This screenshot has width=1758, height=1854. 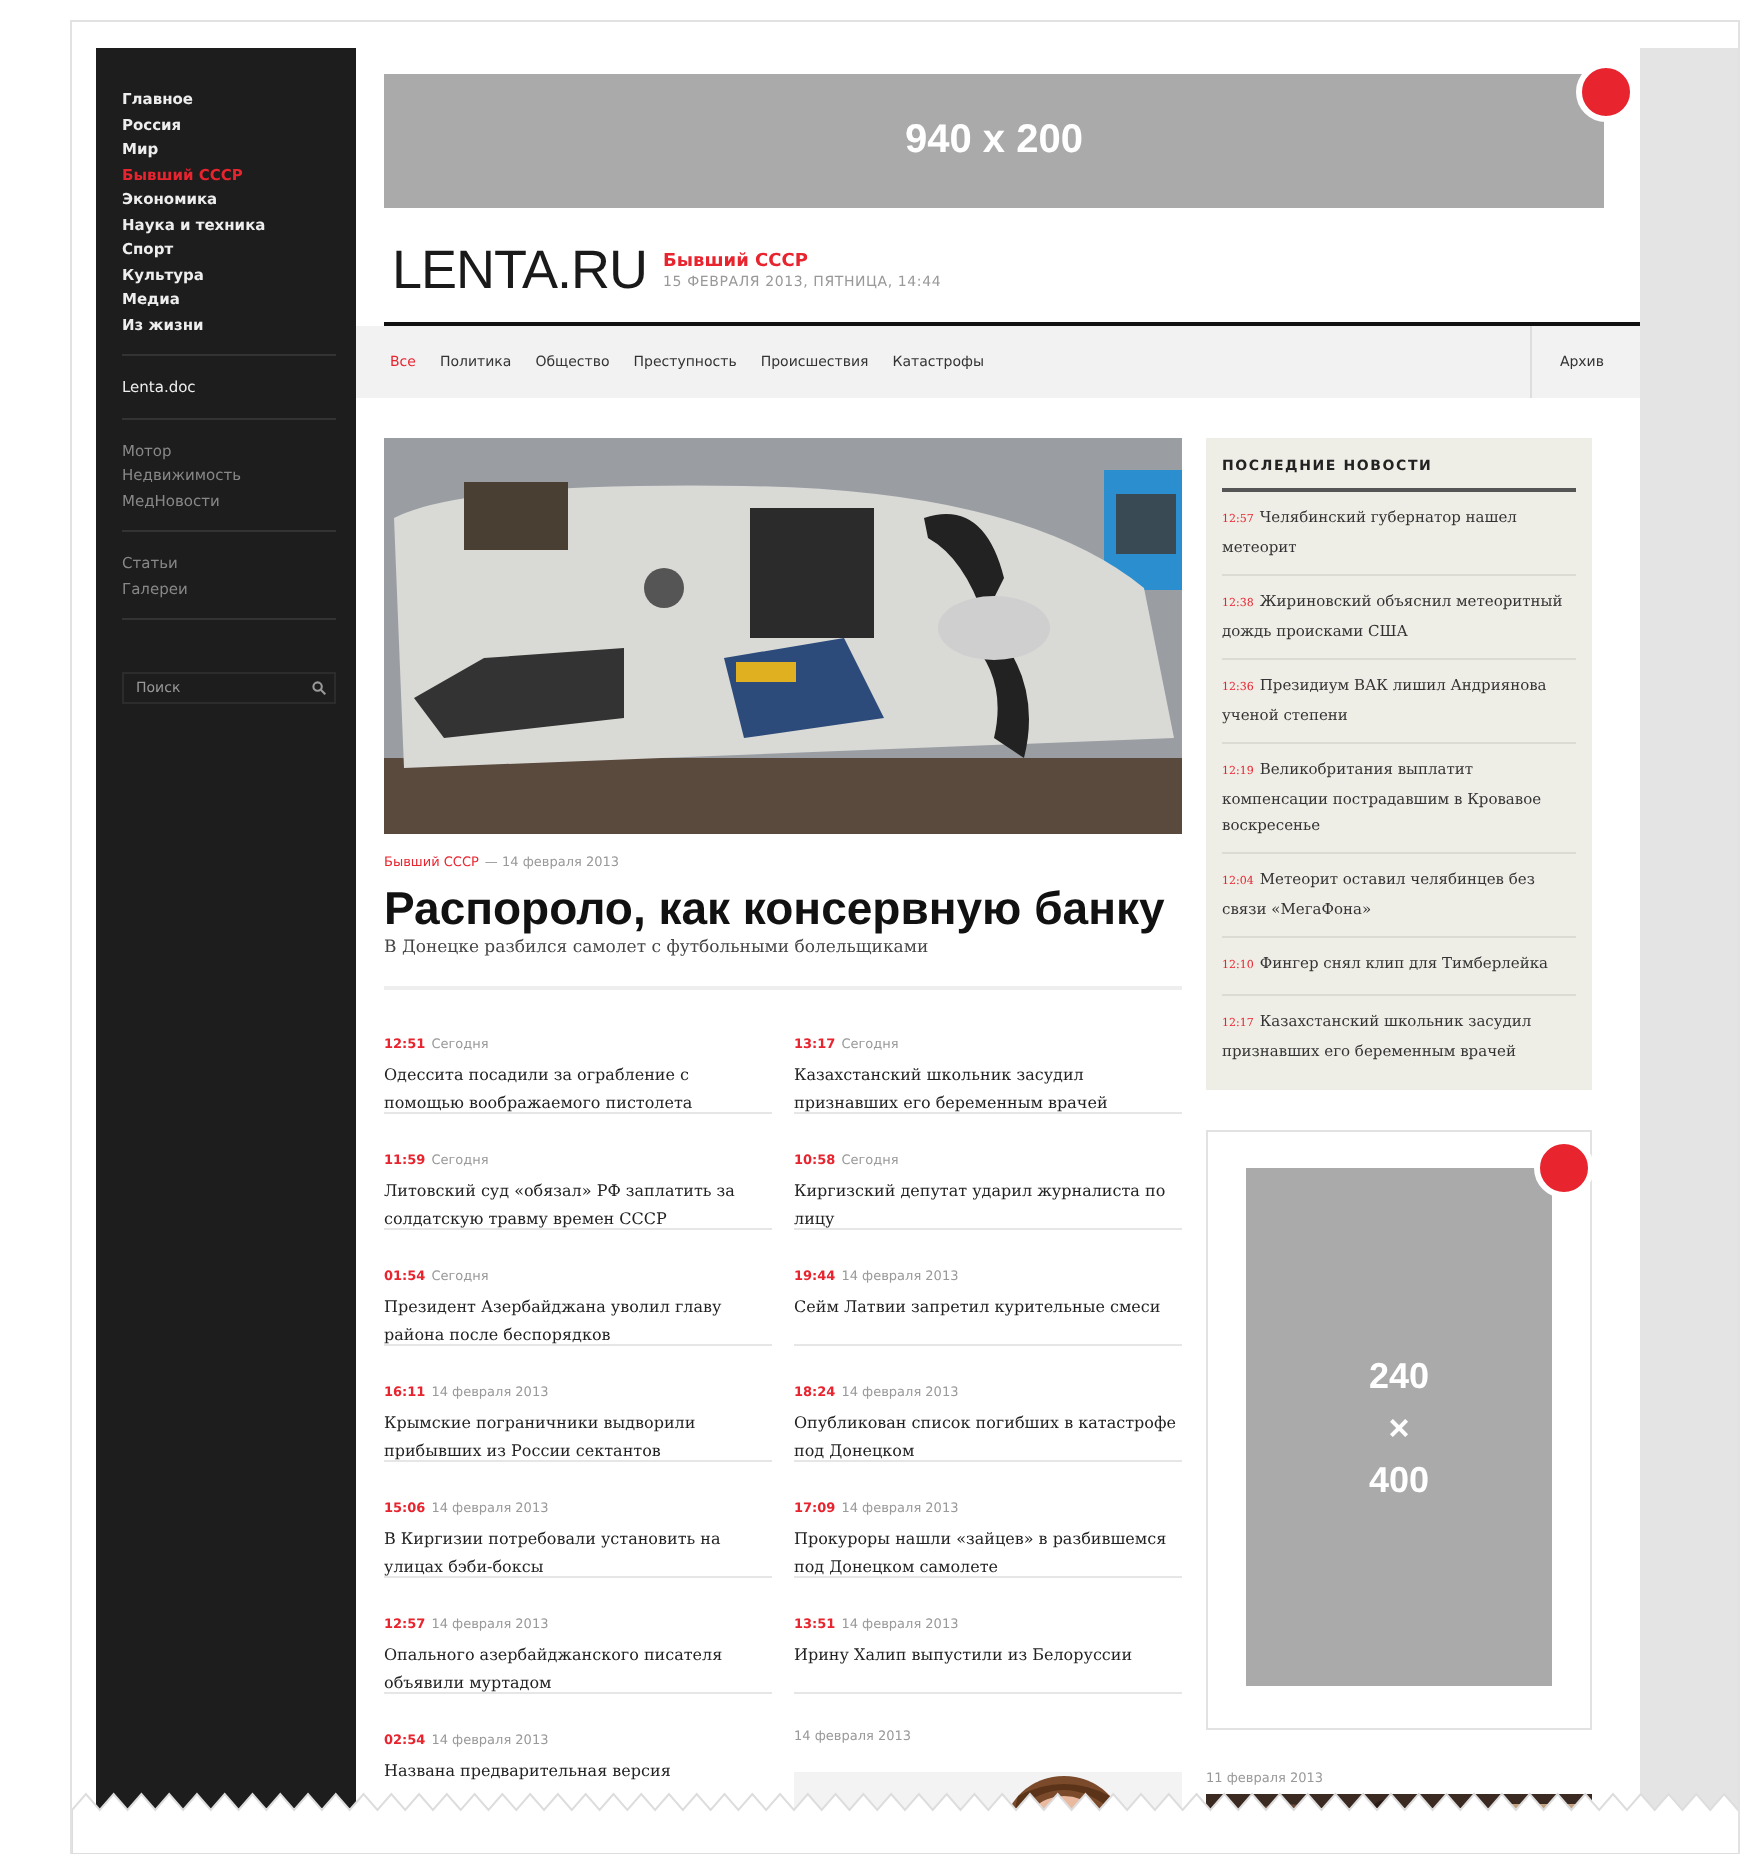 What do you see at coordinates (578, 1090) in the screenshot?
I see `news-headline: Одессита посадили за ограбление с помощью воображаемого пистолета` at bounding box center [578, 1090].